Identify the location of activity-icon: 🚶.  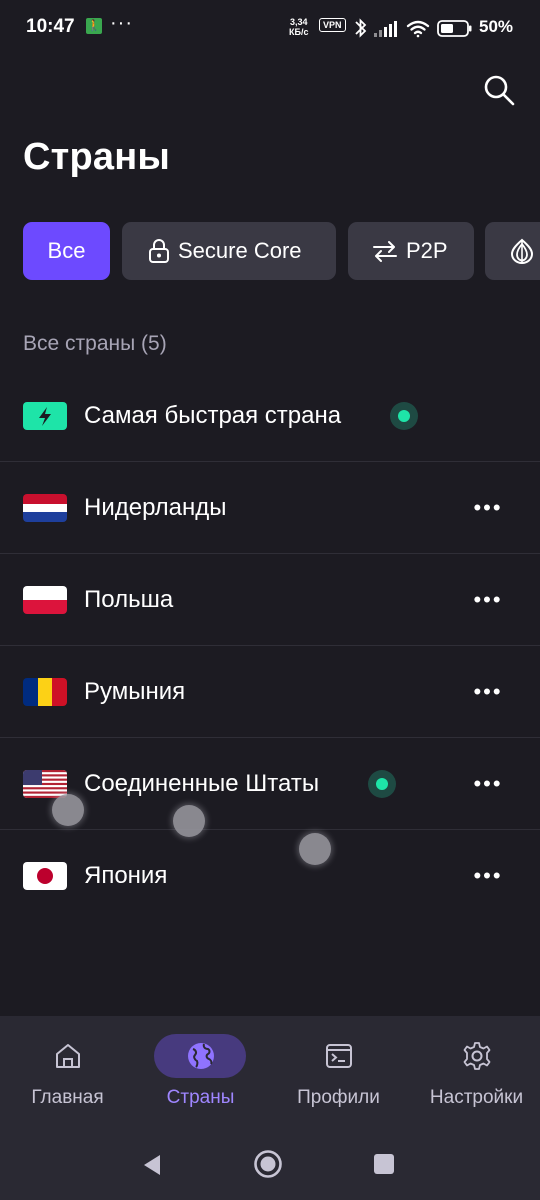
(94, 26).